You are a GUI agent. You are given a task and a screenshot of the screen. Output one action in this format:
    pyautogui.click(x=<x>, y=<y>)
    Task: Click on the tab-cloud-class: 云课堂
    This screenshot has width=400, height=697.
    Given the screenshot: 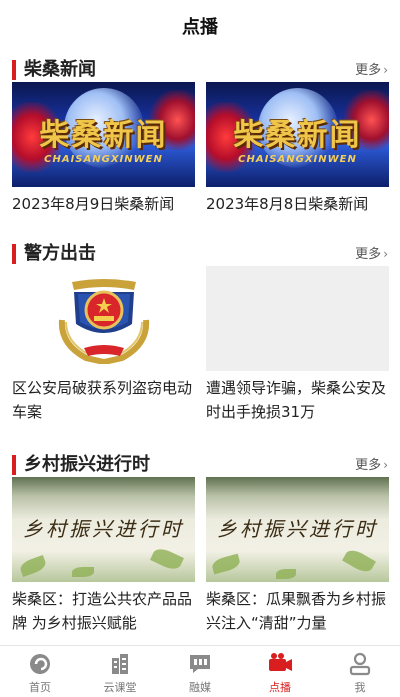 What is the action you would take?
    pyautogui.click(x=120, y=671)
    